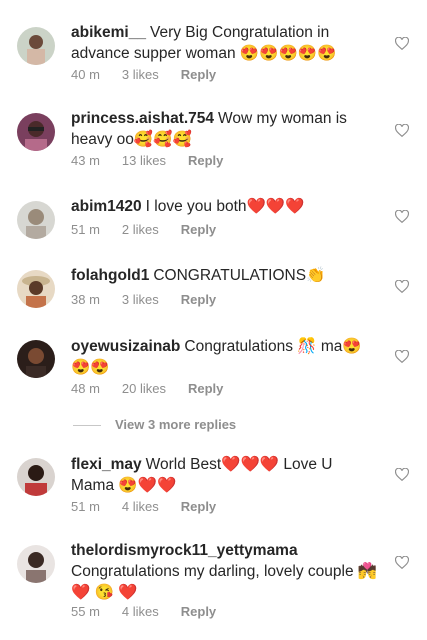 The width and height of the screenshot is (427, 640). Describe the element at coordinates (125, 346) in the screenshot. I see `comment-username: oyewusizainab` at that location.